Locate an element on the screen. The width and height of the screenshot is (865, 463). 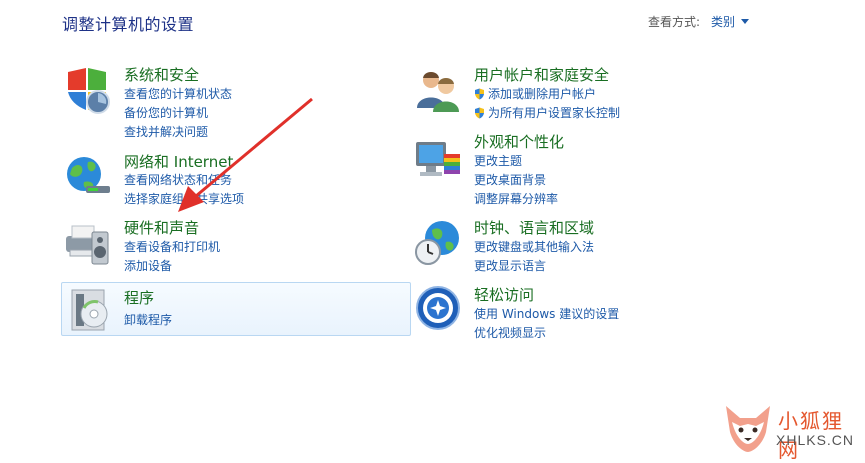
category-title: 轻松访问 is located at coordinates (504, 294).